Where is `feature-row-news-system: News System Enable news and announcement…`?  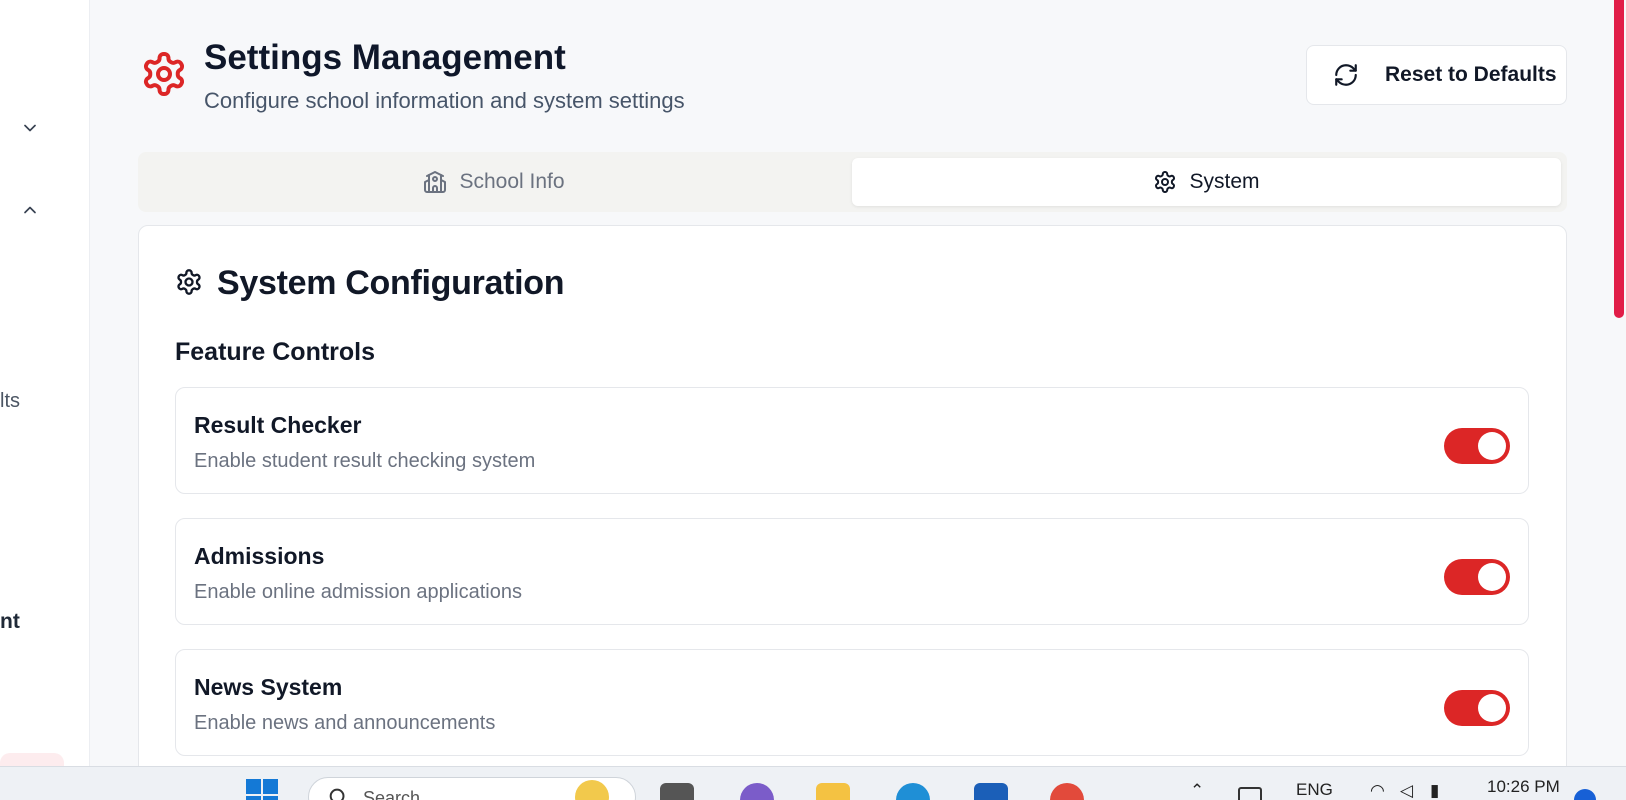 feature-row-news-system: News System Enable news and announcement… is located at coordinates (852, 702).